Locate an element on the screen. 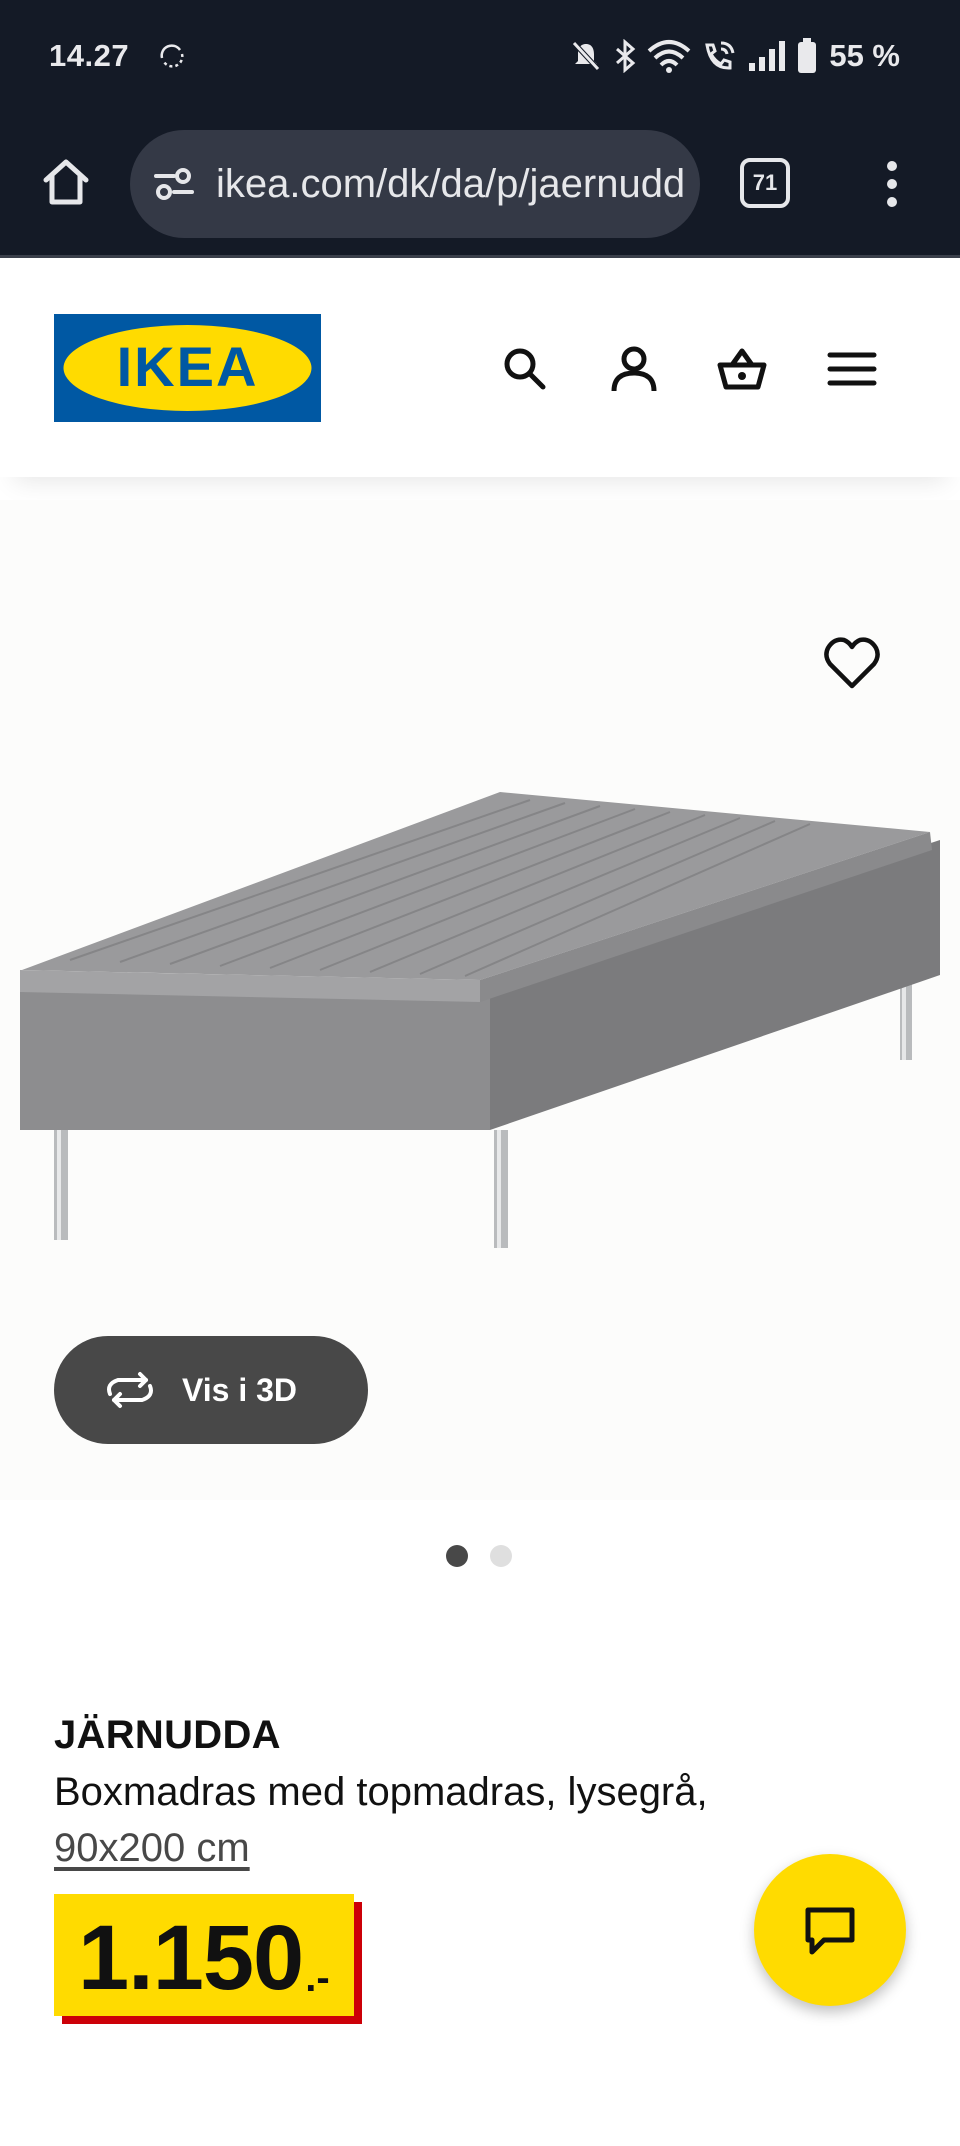 The width and height of the screenshot is (960, 2146). view-3d-label: Vis i 3D is located at coordinates (240, 1389).